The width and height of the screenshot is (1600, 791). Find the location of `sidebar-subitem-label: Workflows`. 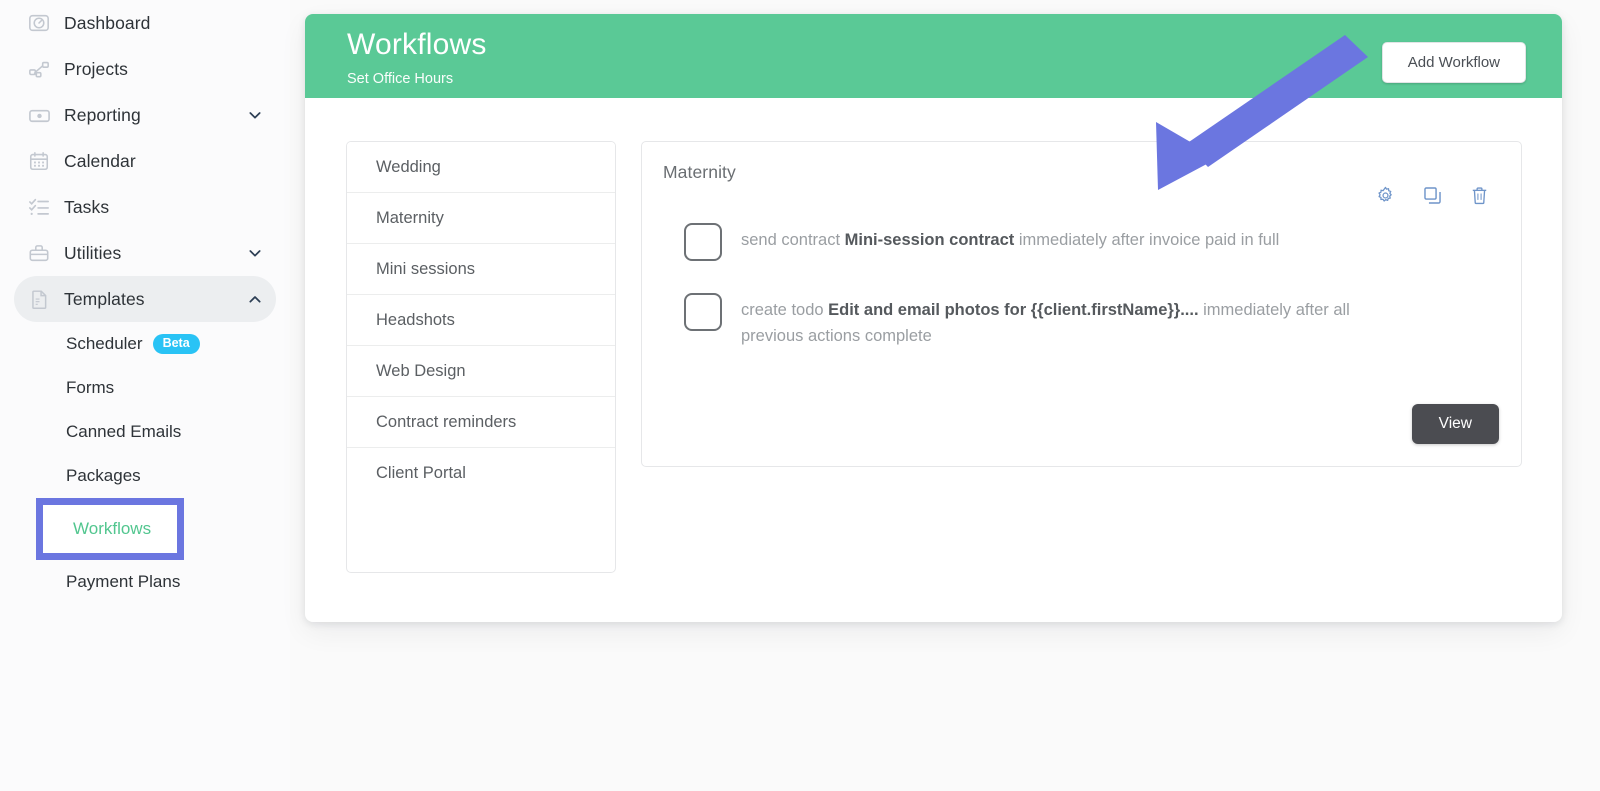

sidebar-subitem-label: Workflows is located at coordinates (112, 528).